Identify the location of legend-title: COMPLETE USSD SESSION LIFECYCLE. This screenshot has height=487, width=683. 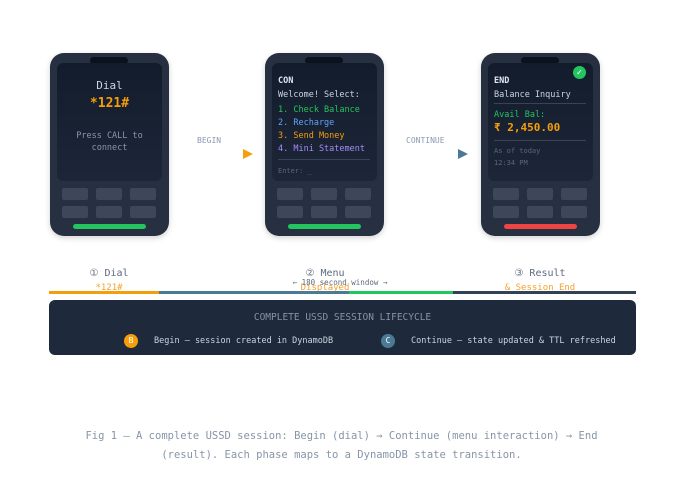
(342, 317).